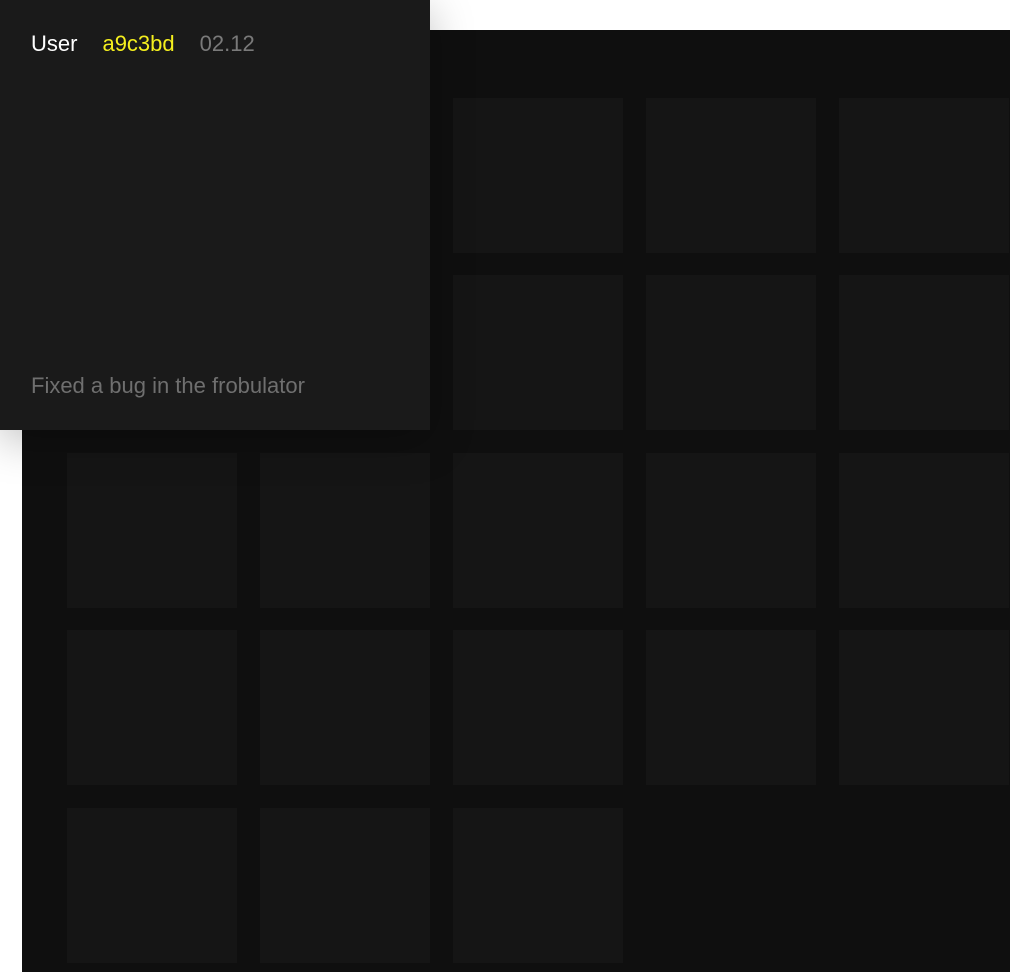 The height and width of the screenshot is (972, 1010). Describe the element at coordinates (54, 43) in the screenshot. I see `commit-user-label: User` at that location.